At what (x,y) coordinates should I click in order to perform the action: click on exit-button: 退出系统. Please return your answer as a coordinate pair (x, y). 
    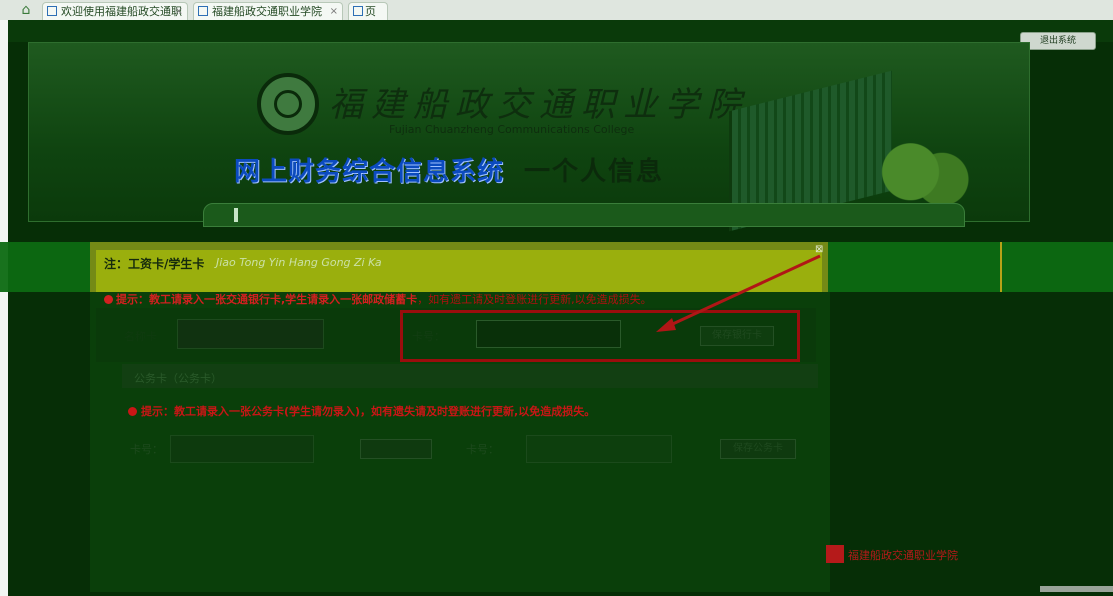
    Looking at the image, I should click on (1058, 41).